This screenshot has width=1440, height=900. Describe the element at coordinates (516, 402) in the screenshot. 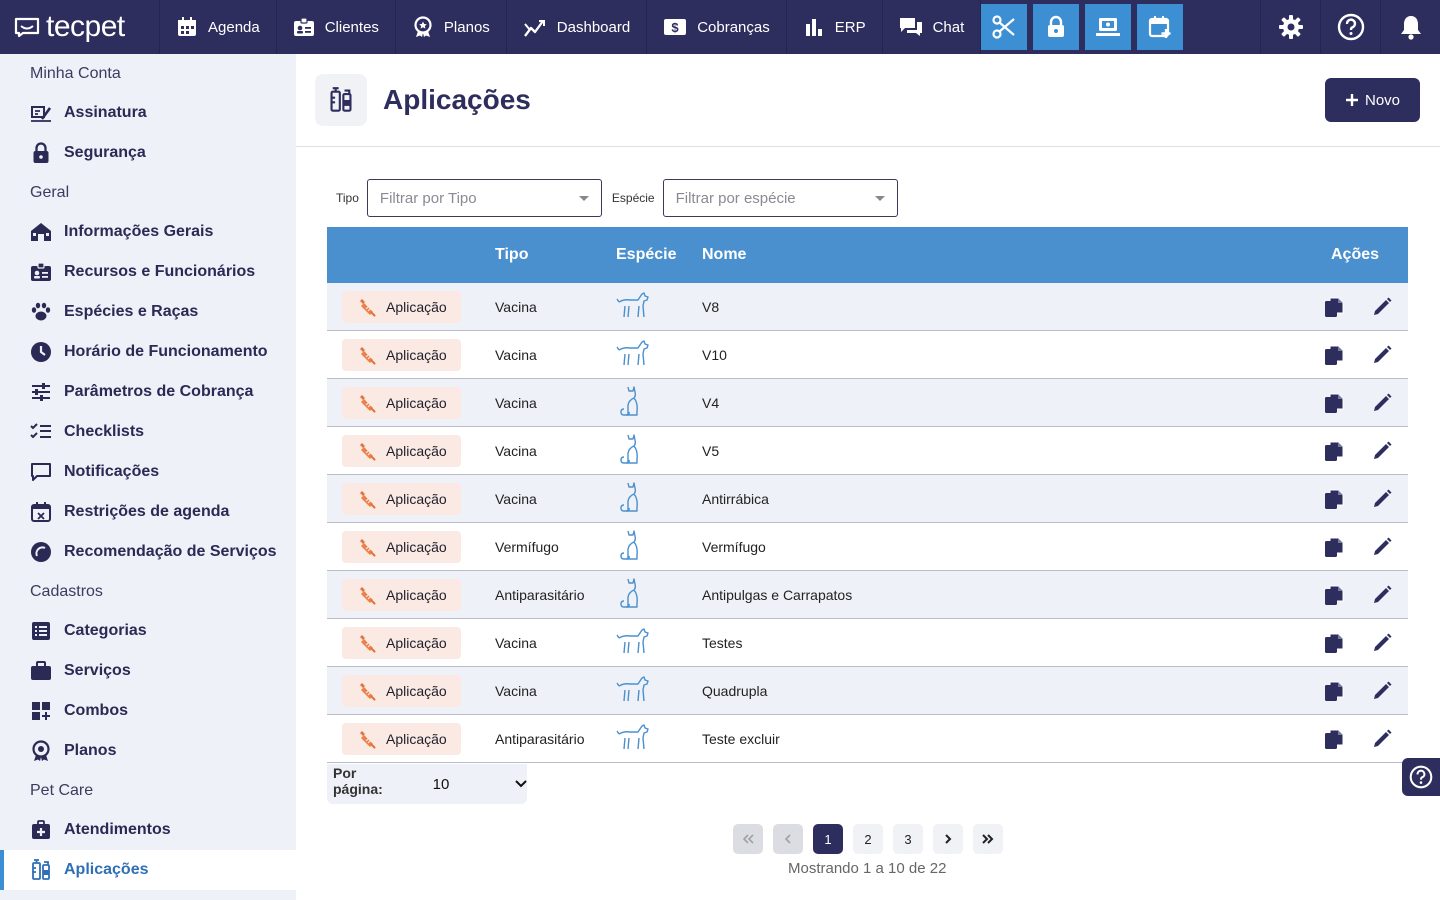

I see `cell-tipo: Vacina` at that location.